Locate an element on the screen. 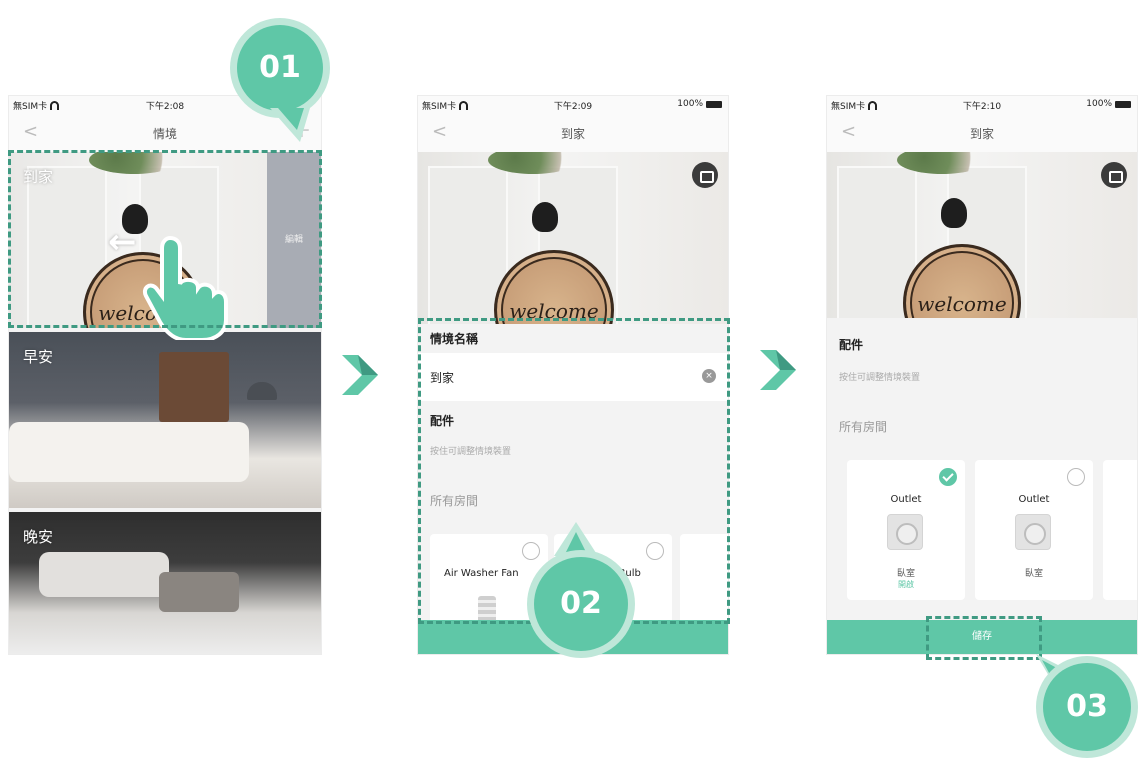 This screenshot has height=764, width=1141. accessories-hint: 按住可調整情境裝置 is located at coordinates (880, 378).